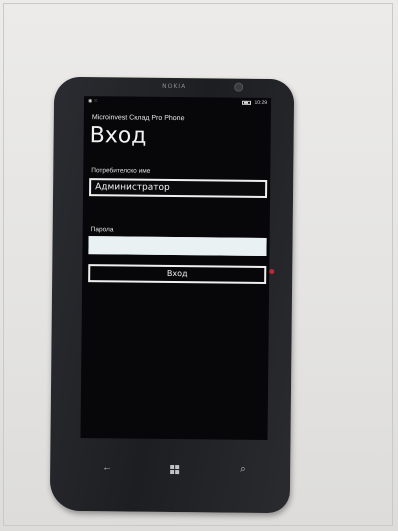 This screenshot has height=531, width=398. I want to click on page-title: Вход, so click(118, 136).